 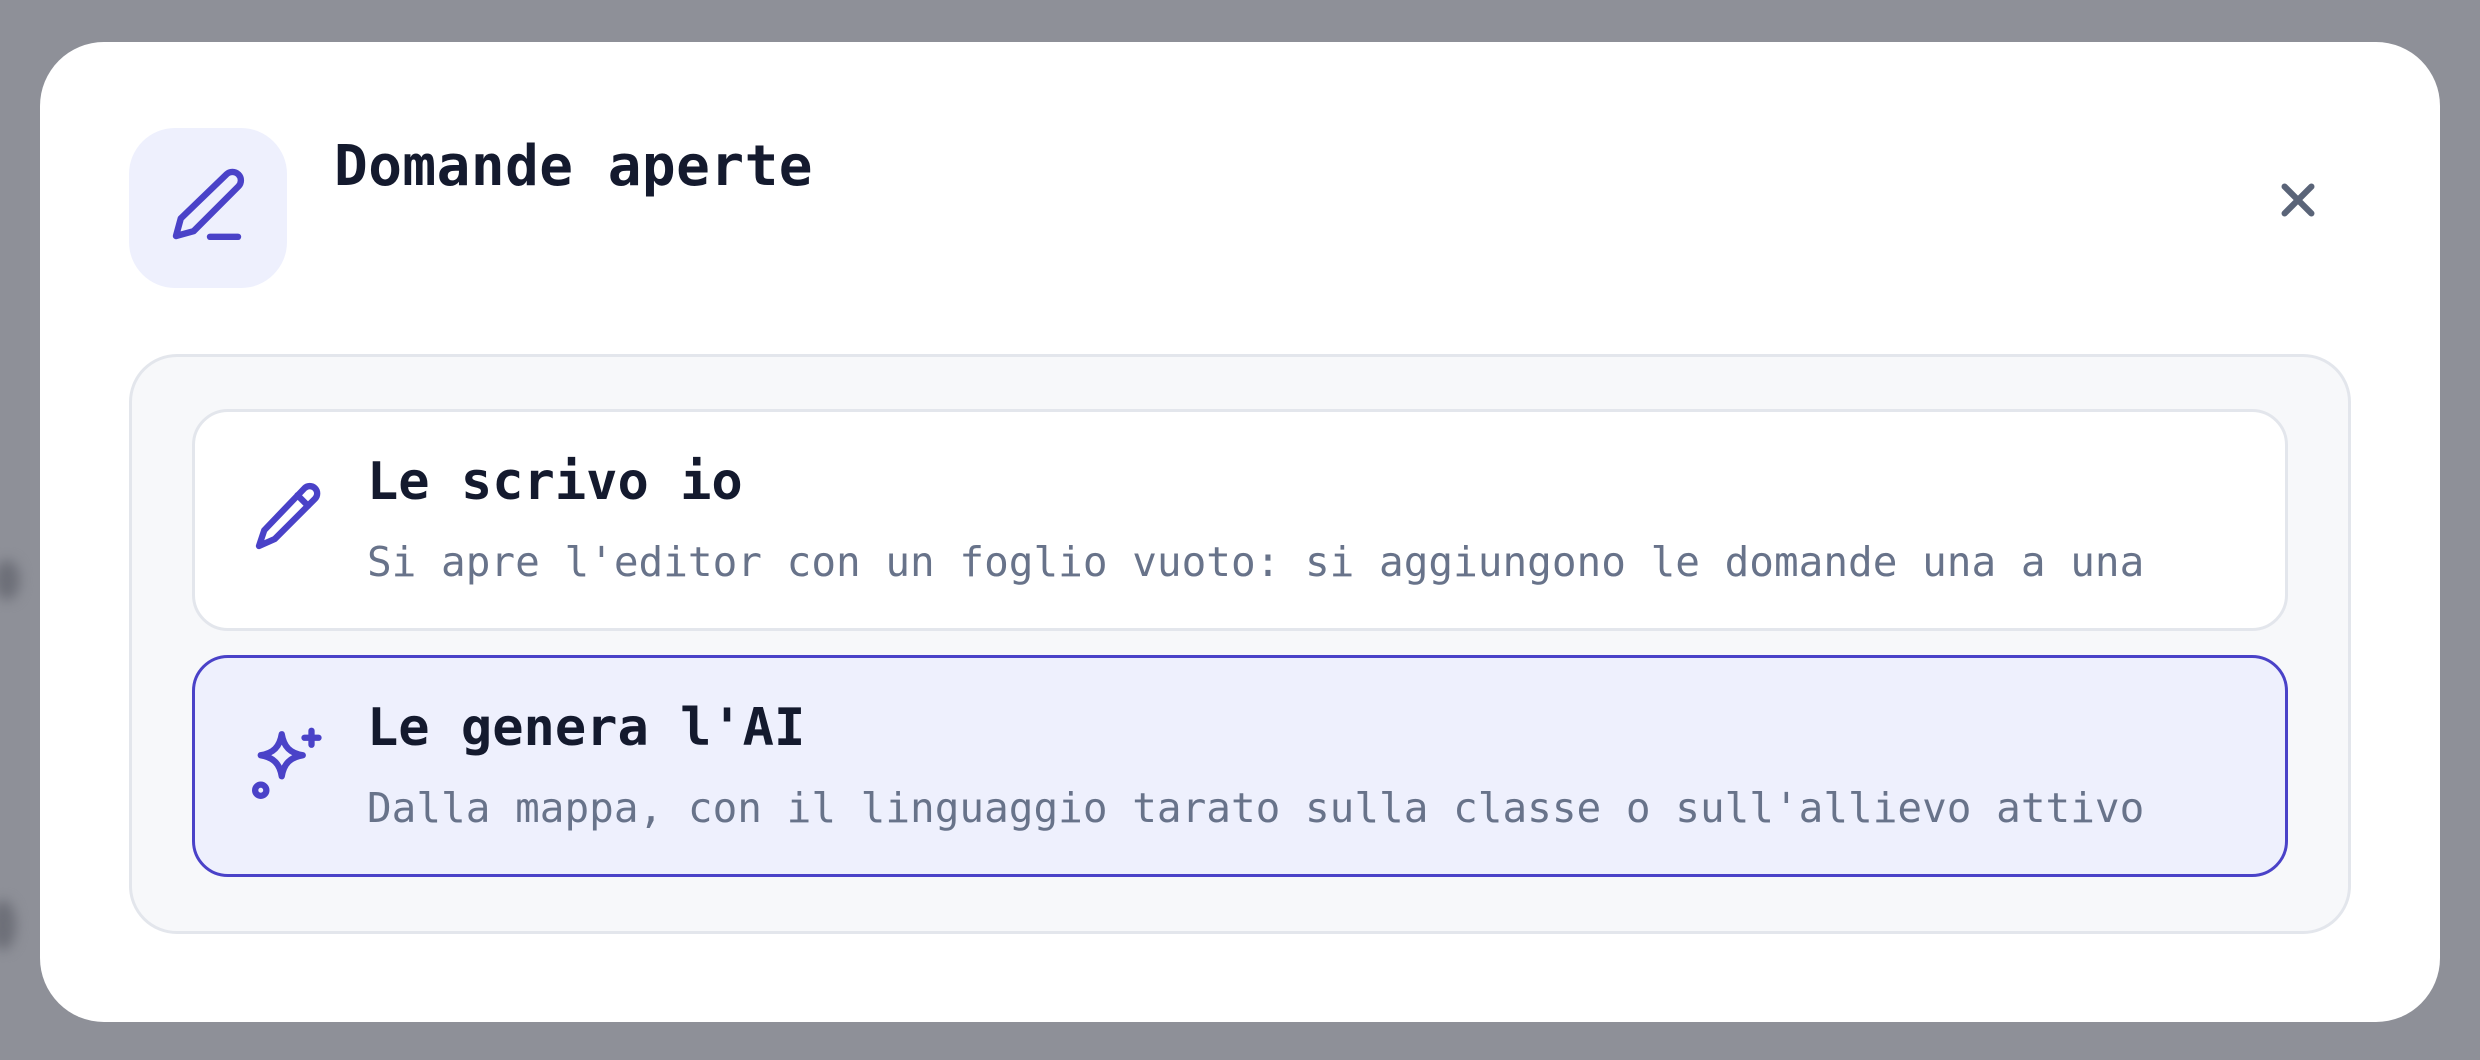 I want to click on option-title: Le scrivo io, so click(x=555, y=482).